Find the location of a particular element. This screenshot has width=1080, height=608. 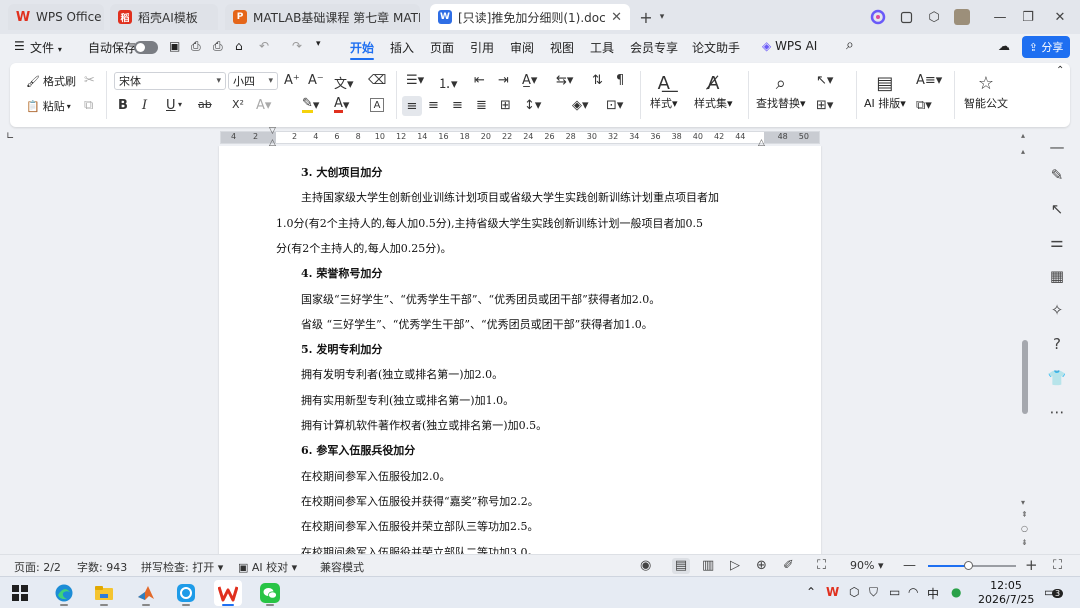

redo-icon: ↷ is located at coordinates (297, 46).